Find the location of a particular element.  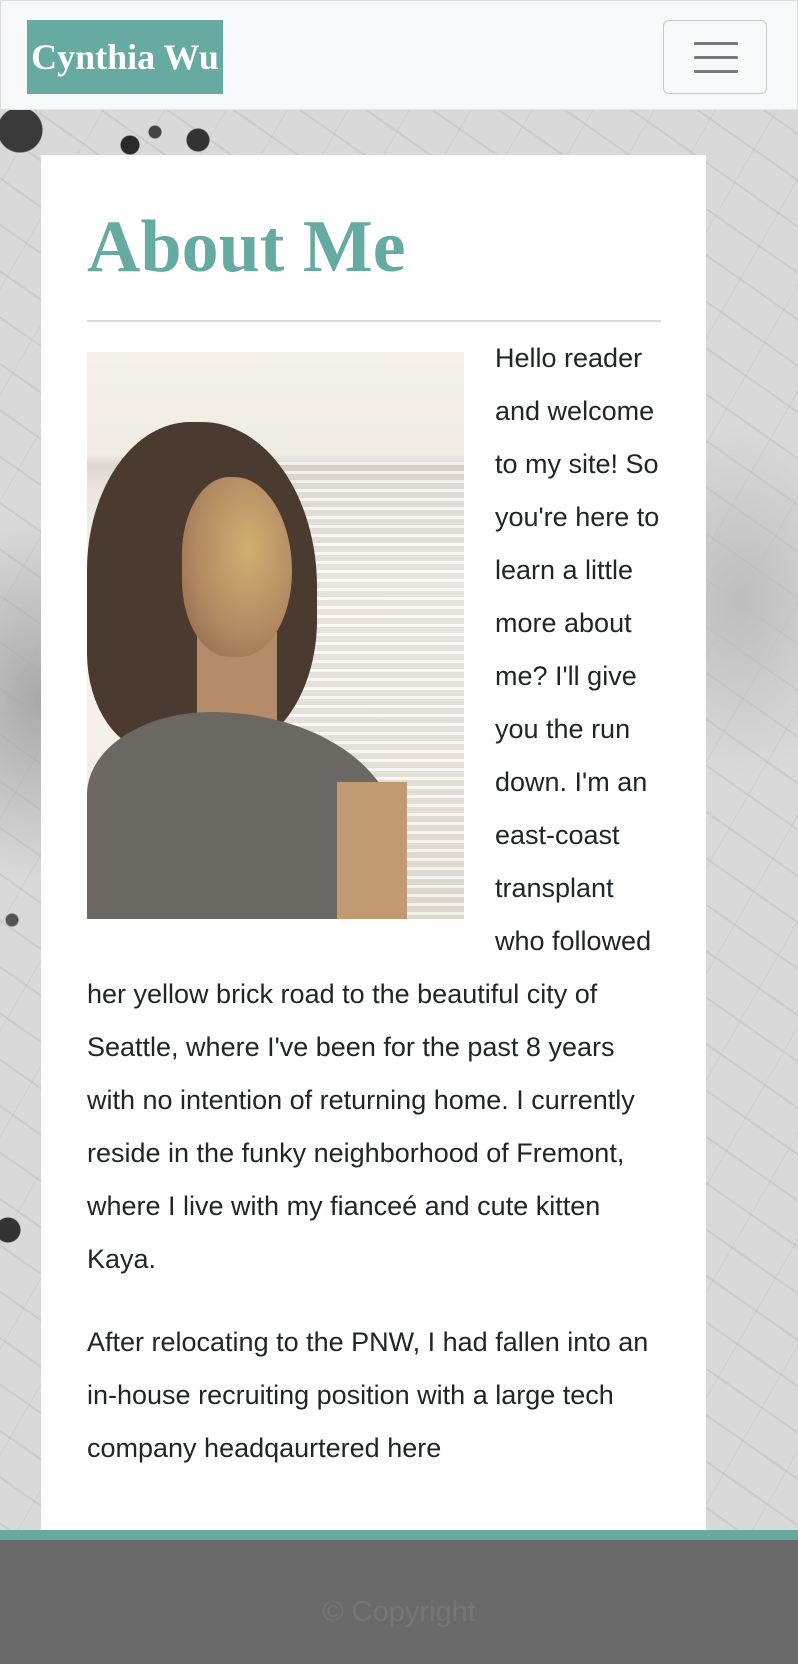

hamburger-menu-icon is located at coordinates (716, 43).